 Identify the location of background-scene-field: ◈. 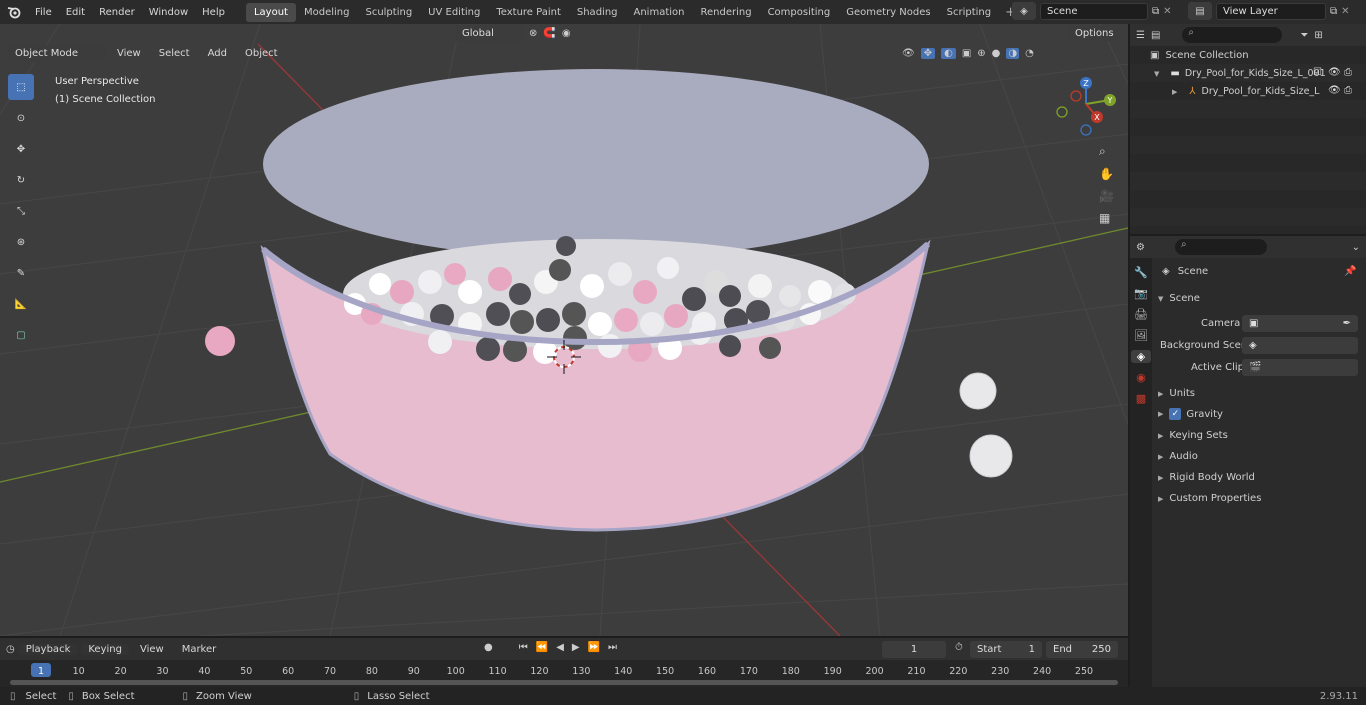
(1300, 345).